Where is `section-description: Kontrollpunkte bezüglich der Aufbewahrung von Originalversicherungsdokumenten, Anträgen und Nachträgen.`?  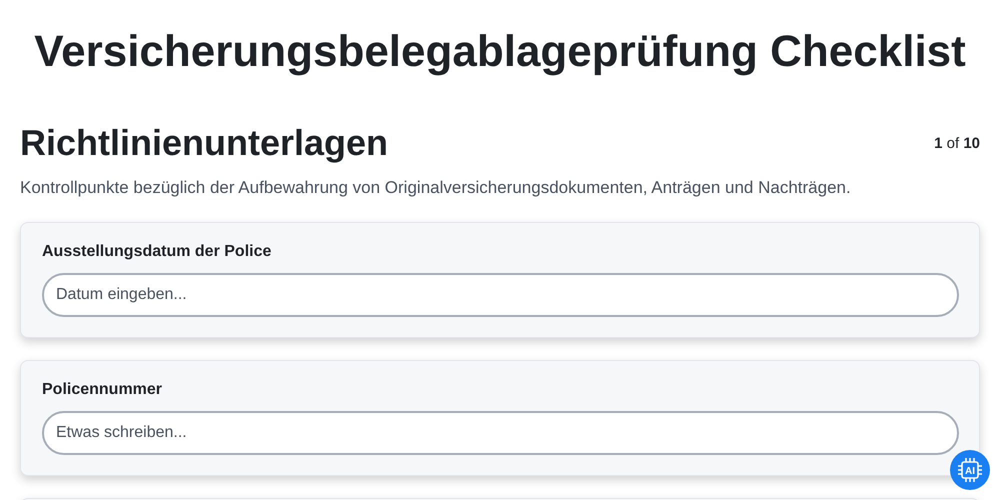 section-description: Kontrollpunkte bezüglich der Aufbewahrung von Originalversicherungsdokumenten, Anträgen und Nachträgen. is located at coordinates (436, 188).